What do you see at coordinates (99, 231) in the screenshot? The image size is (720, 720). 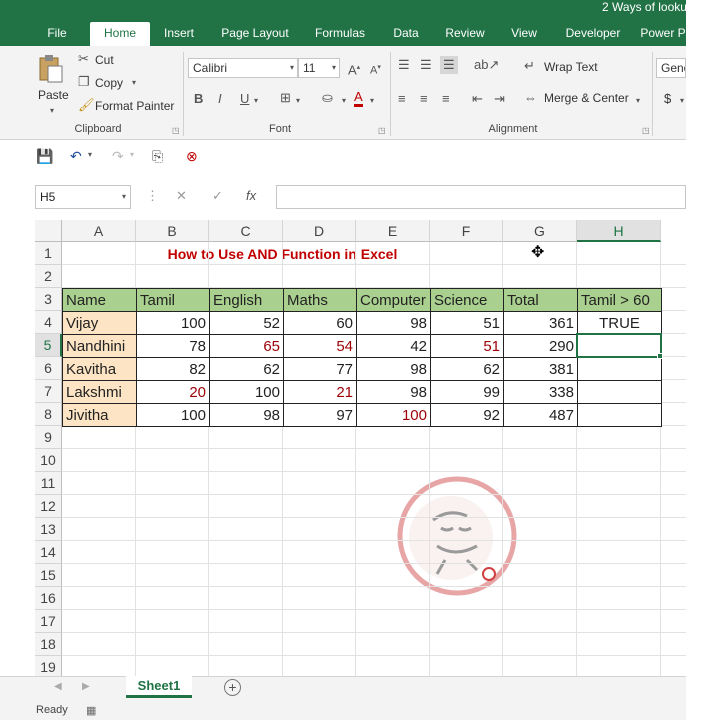 I see `column-header-a: A` at bounding box center [99, 231].